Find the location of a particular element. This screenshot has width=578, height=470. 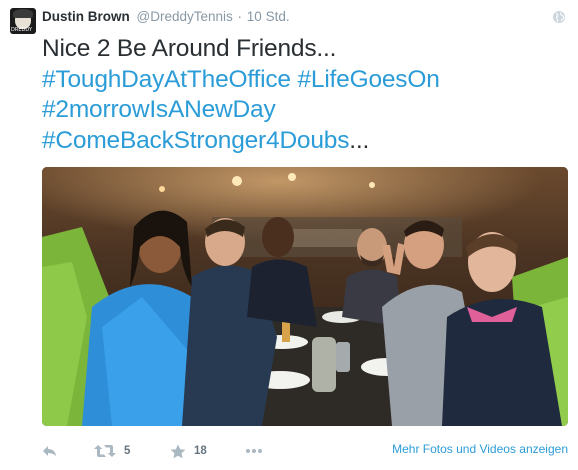

tweet-text-line: #ToughDayAtTheOffice #LifeGoesOn is located at coordinates (297, 80).